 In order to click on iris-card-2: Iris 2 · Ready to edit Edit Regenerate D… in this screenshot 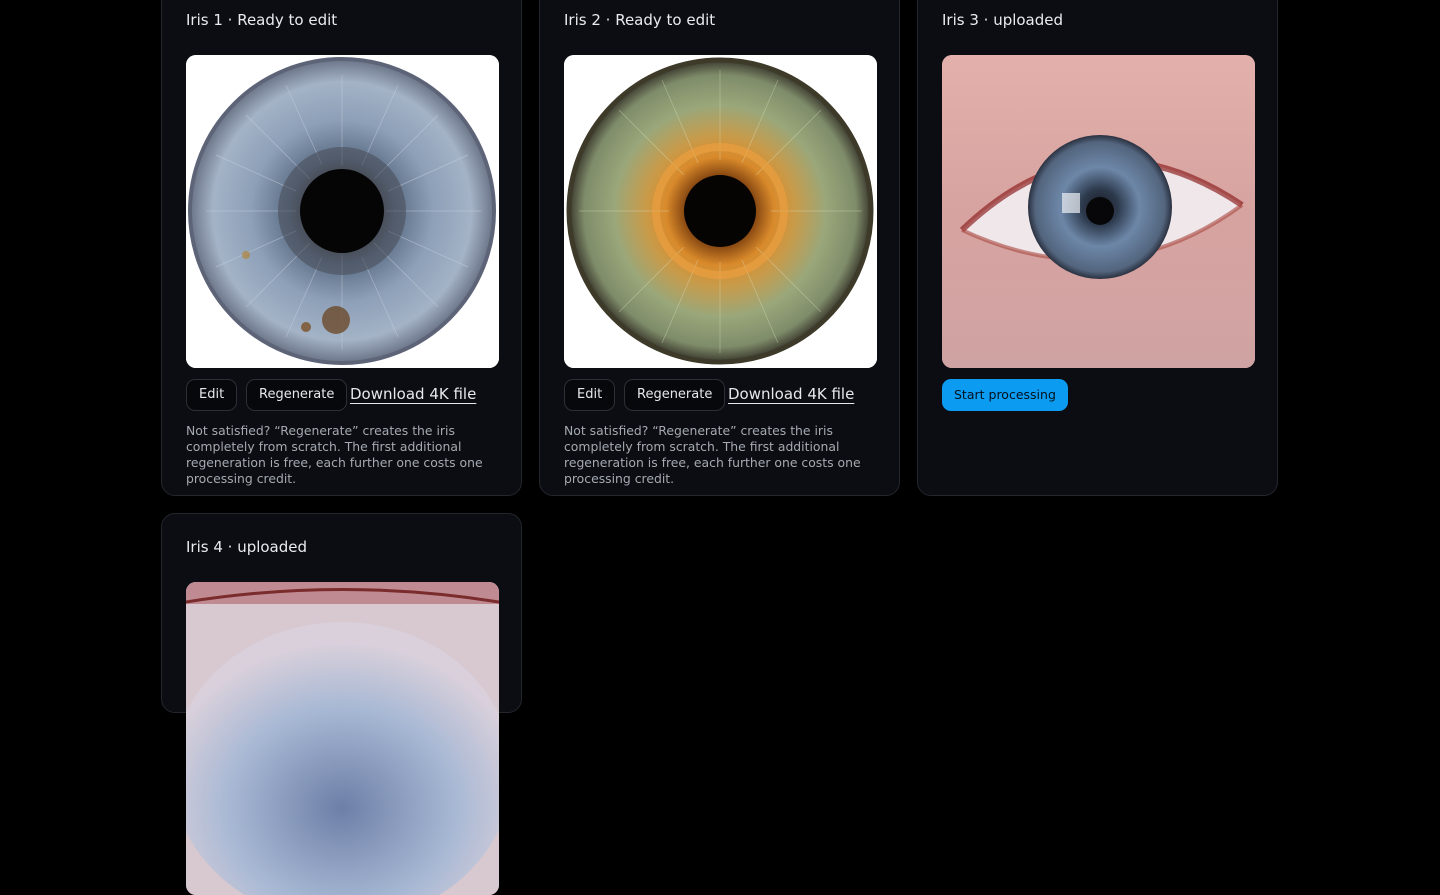, I will do `click(719, 248)`.